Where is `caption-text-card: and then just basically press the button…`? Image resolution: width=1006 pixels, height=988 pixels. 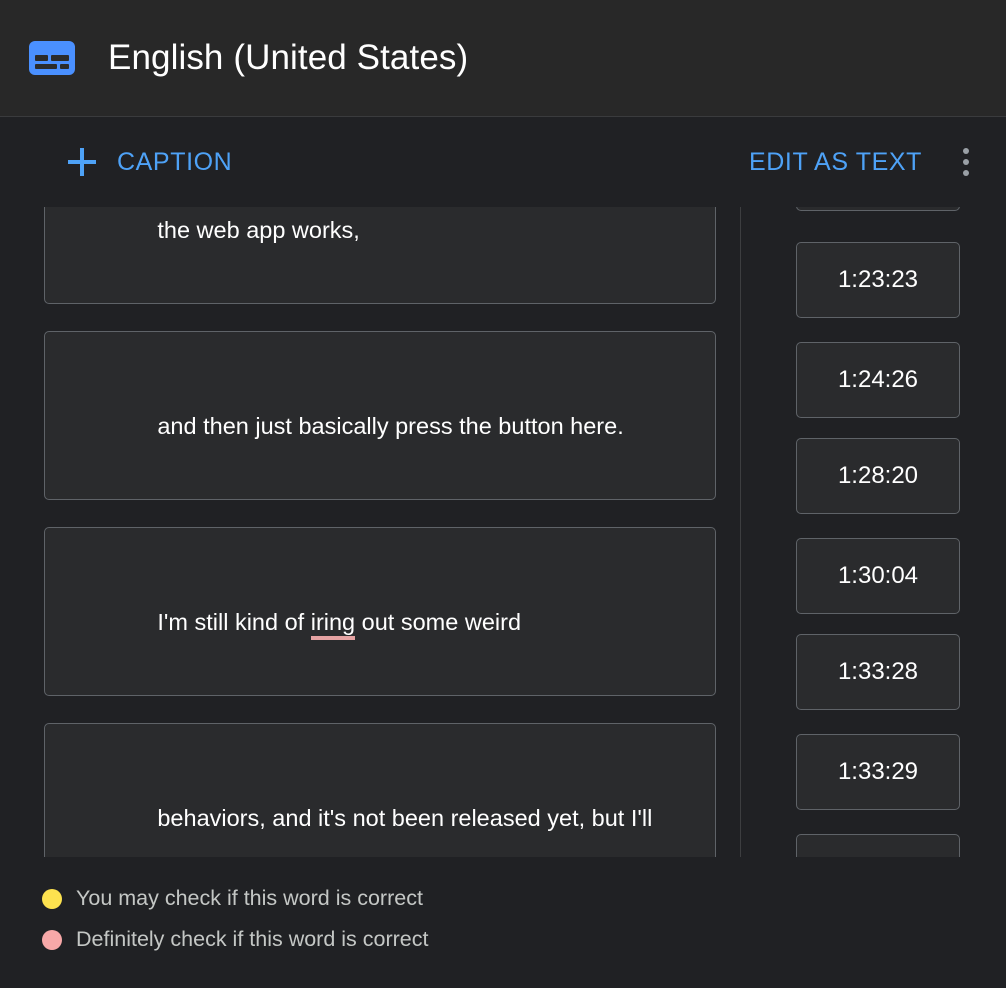
caption-text-card: and then just basically press the button… is located at coordinates (380, 415).